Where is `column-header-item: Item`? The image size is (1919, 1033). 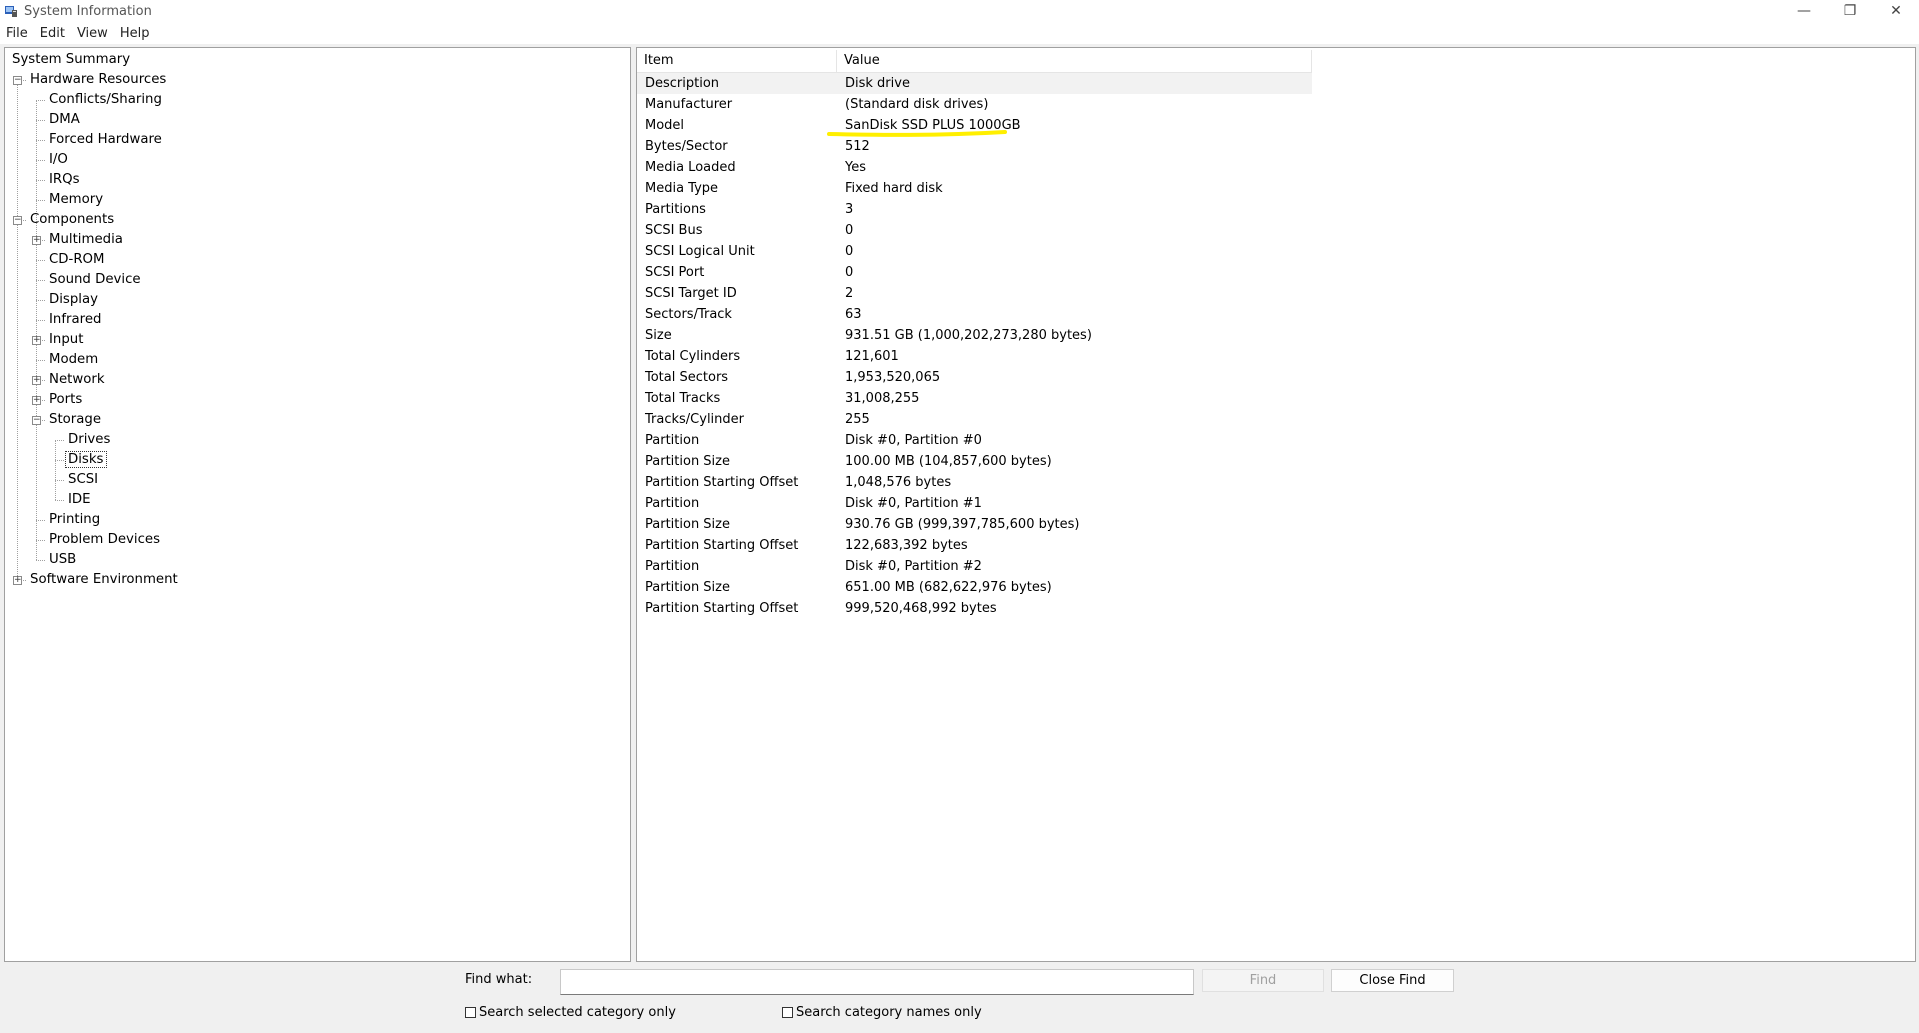
column-header-item: Item is located at coordinates (737, 61).